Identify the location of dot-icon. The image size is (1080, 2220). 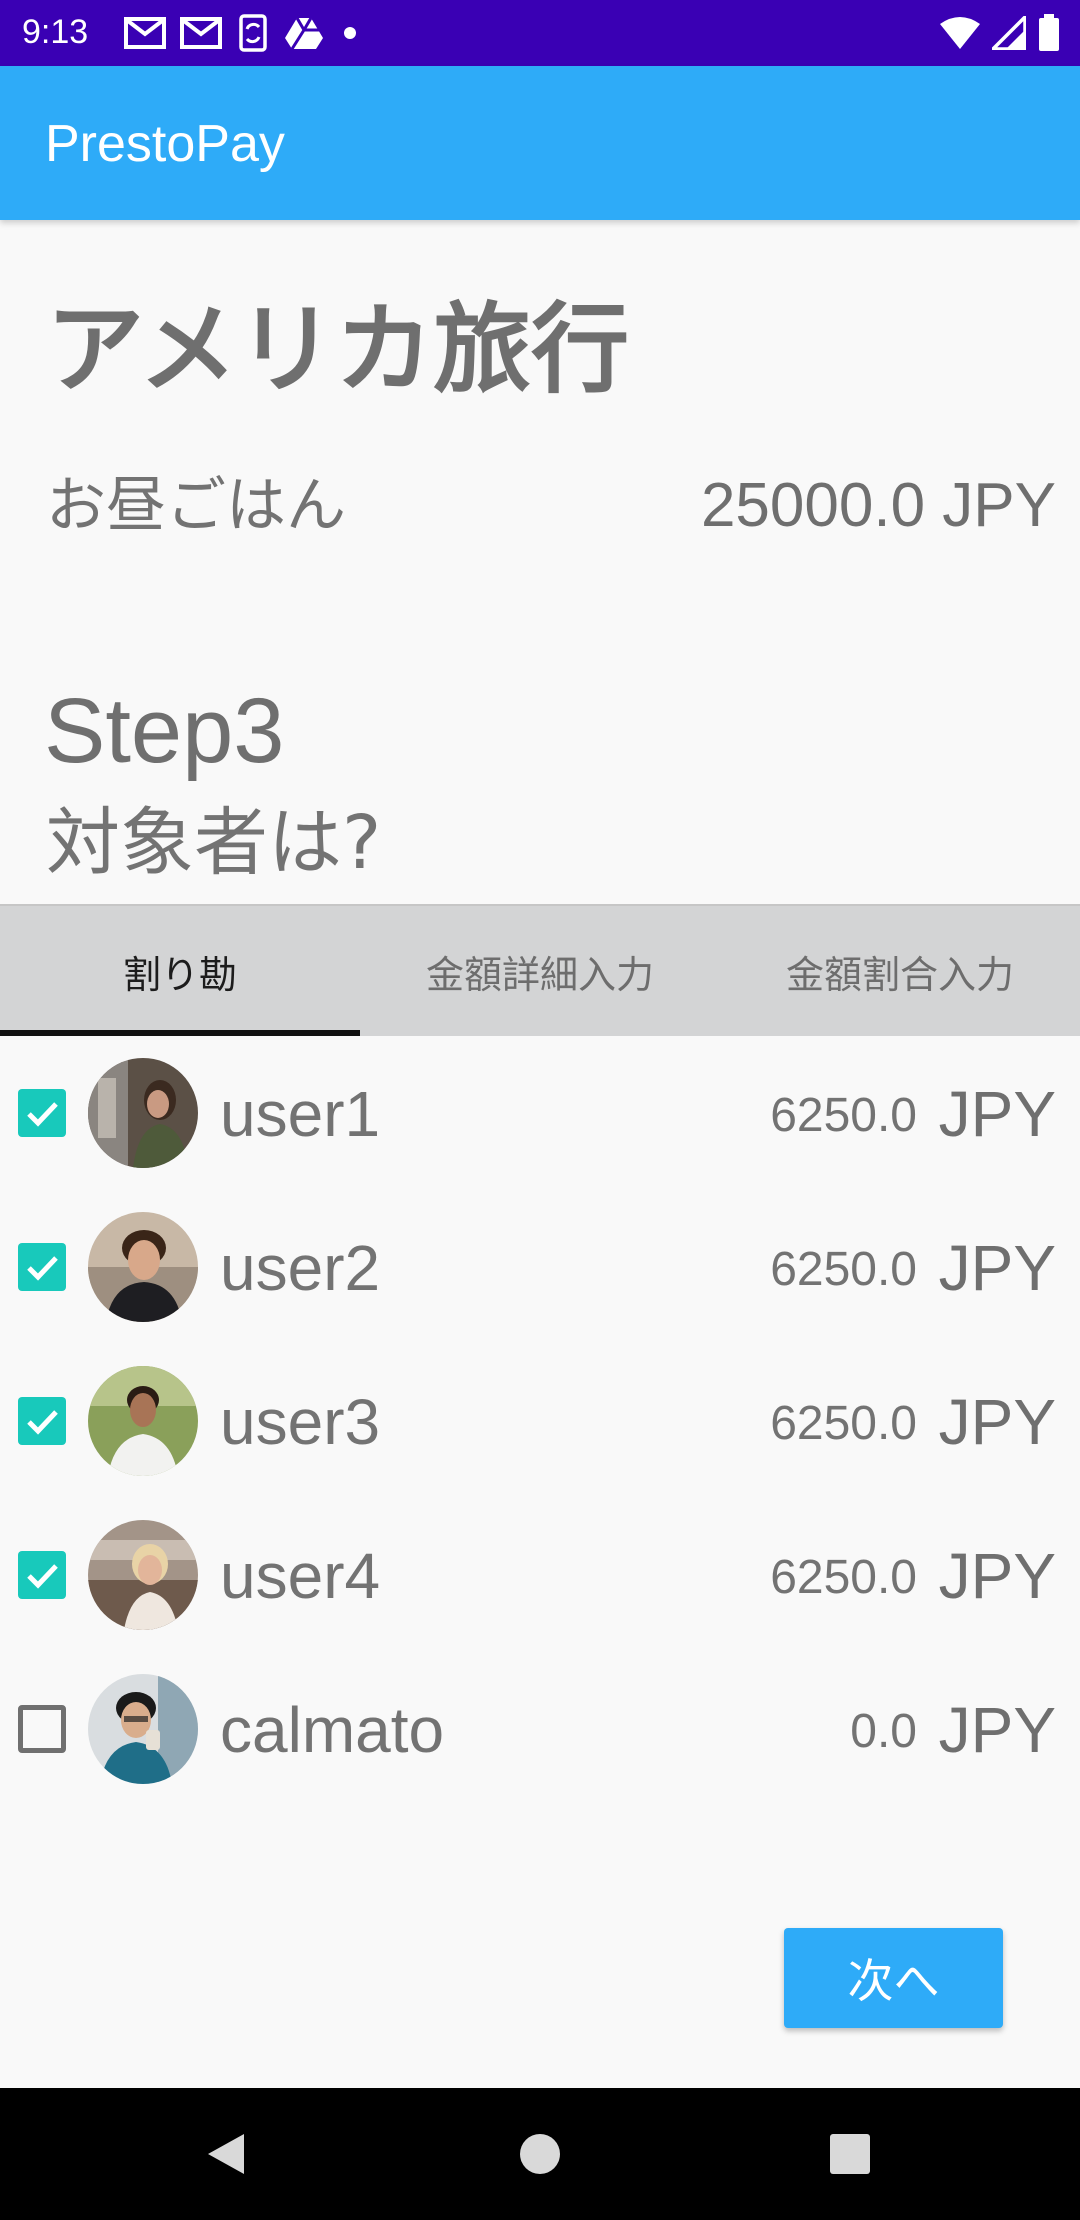
(350, 33).